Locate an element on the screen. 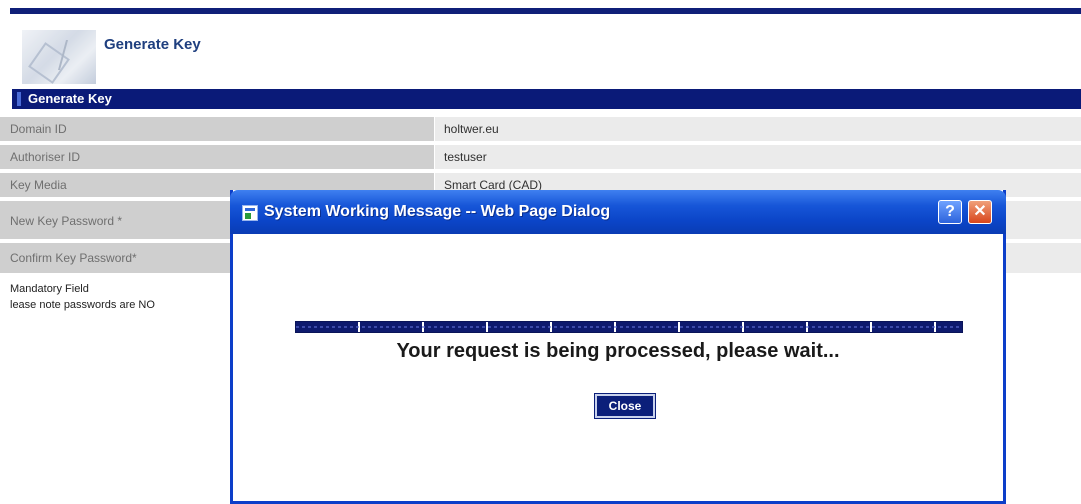  dialog-window-icon is located at coordinates (250, 213).